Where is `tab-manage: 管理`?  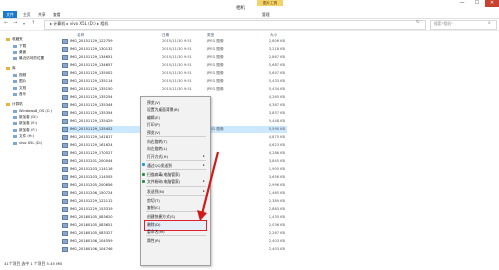
tab-manage: 管理 is located at coordinates (266, 15).